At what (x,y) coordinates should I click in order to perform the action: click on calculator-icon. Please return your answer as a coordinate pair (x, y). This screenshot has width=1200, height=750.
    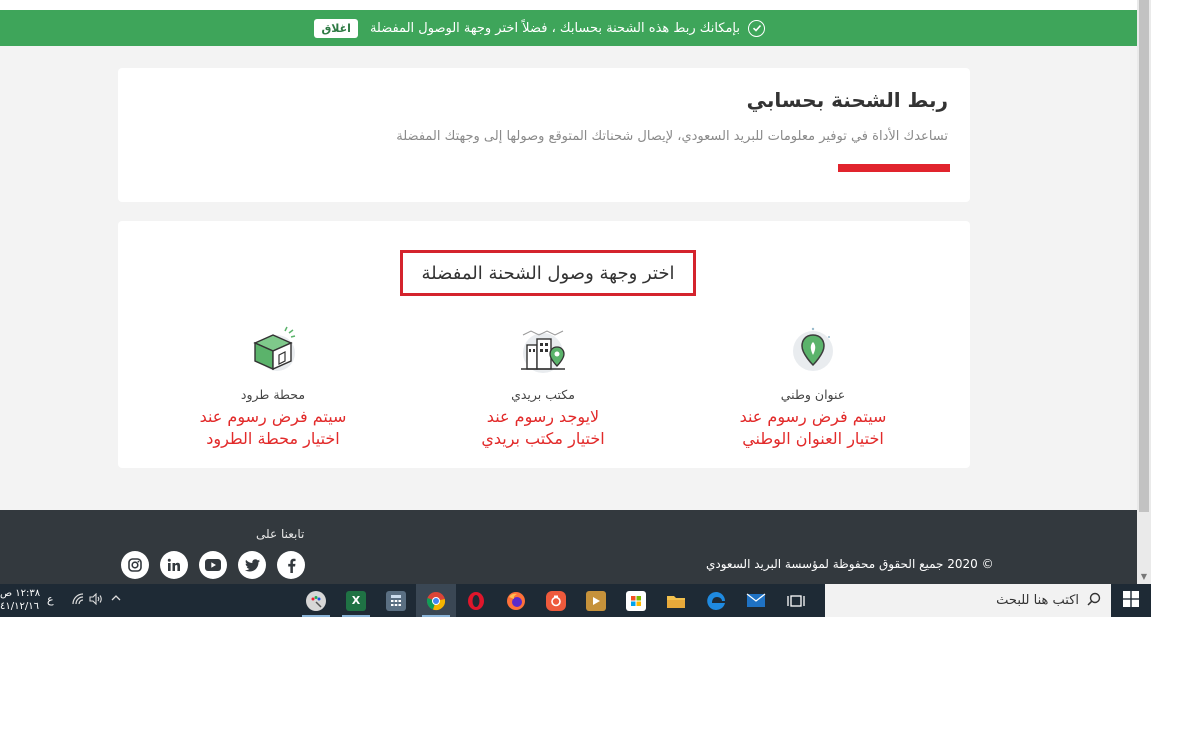
    Looking at the image, I should click on (396, 600).